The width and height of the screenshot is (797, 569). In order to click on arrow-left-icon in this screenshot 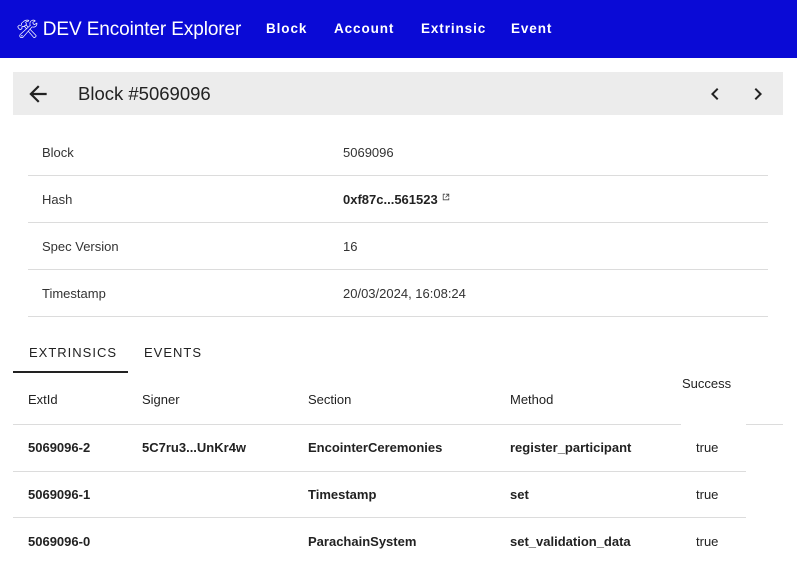, I will do `click(38, 94)`.